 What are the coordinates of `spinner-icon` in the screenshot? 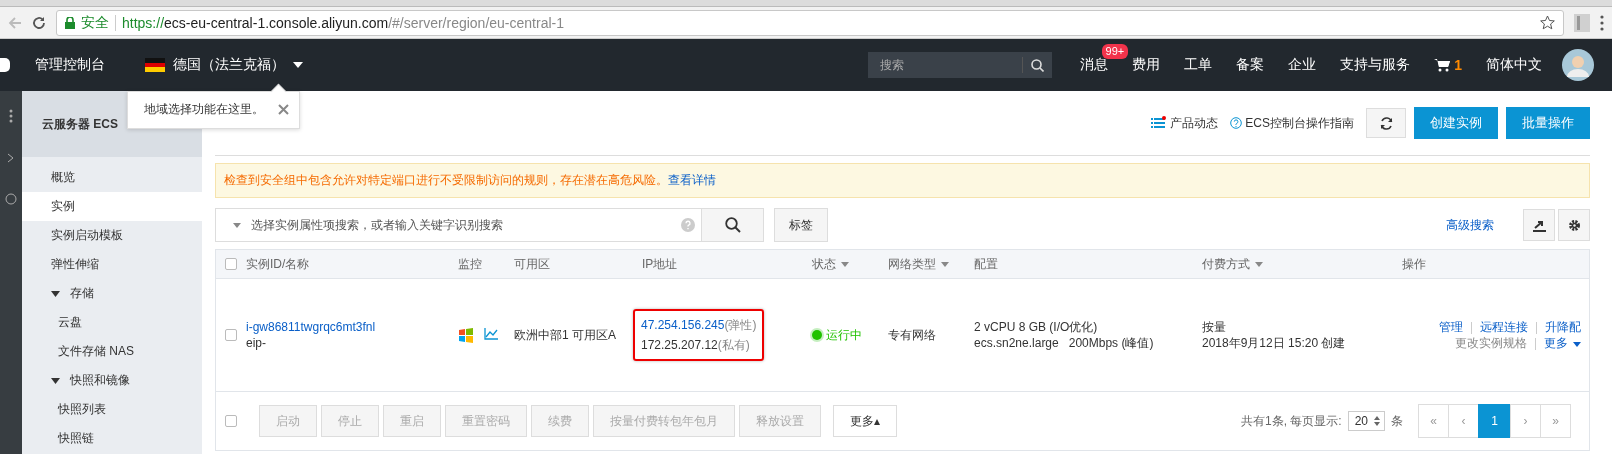 It's located at (1377, 421).